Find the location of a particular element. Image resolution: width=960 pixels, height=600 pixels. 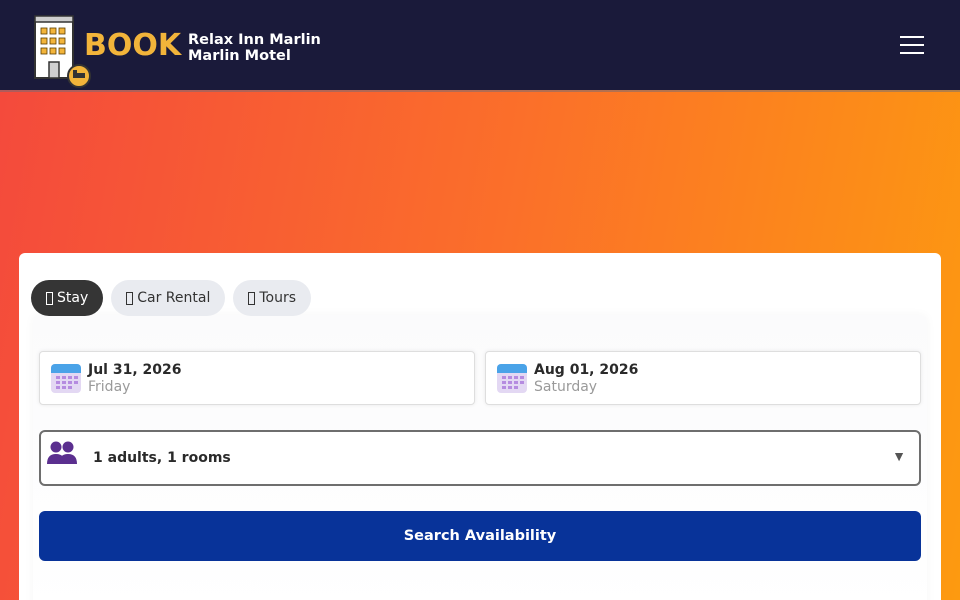

tab-car-rental: Car Rental is located at coordinates (168, 298).